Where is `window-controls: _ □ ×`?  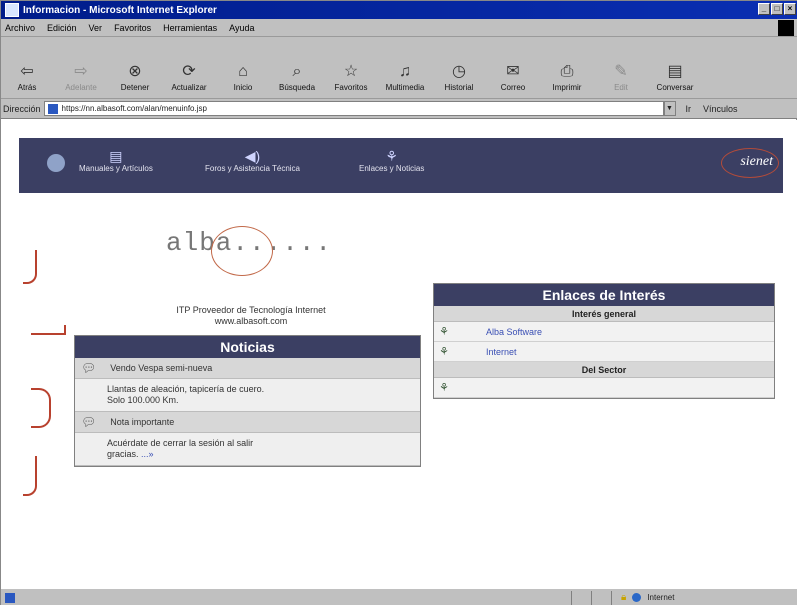 window-controls: _ □ × is located at coordinates (777, 9).